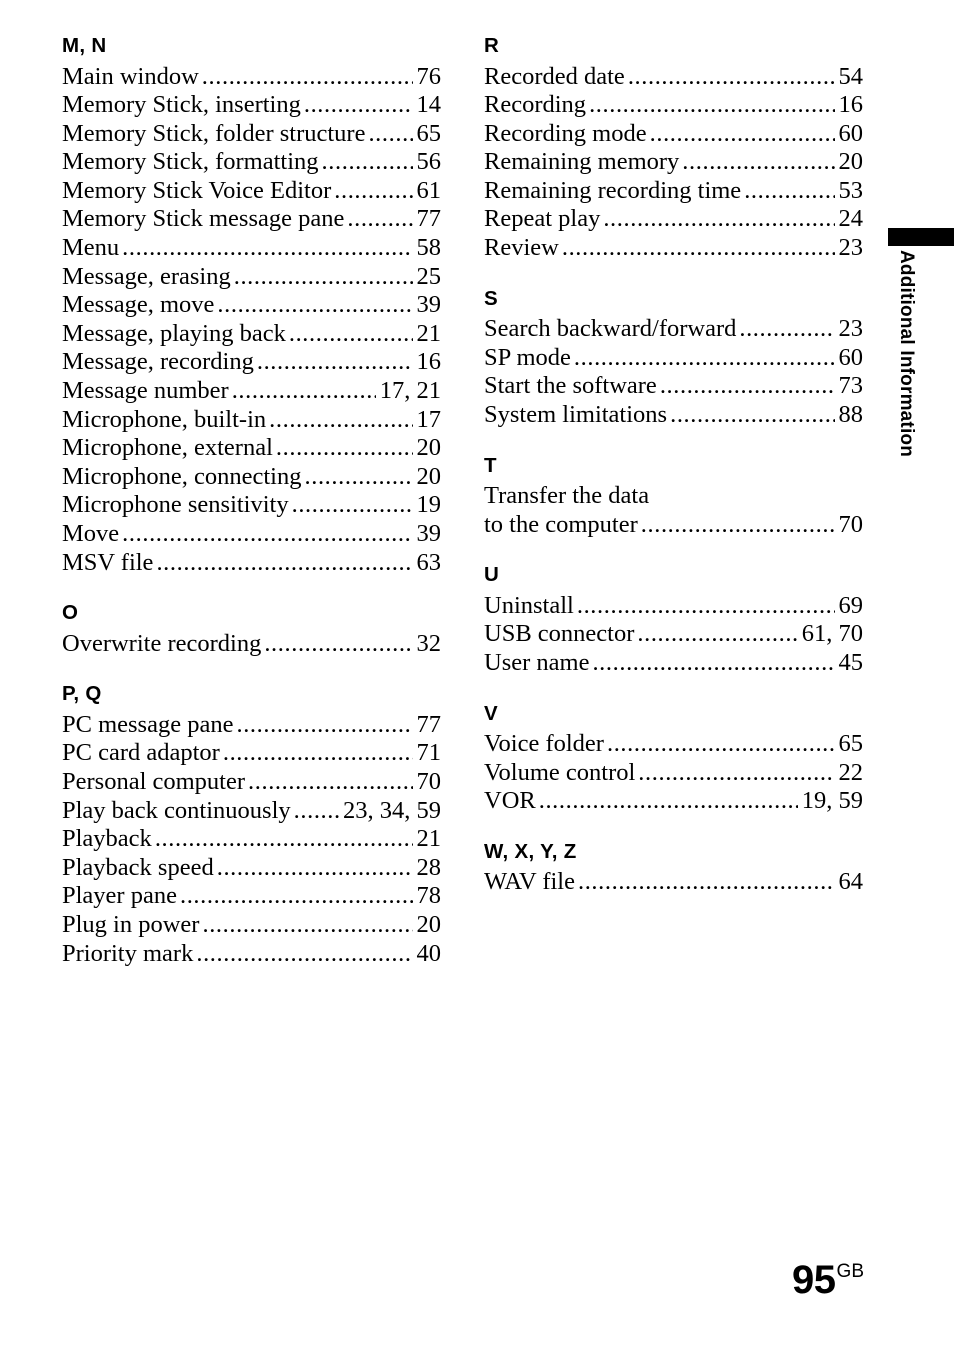  Describe the element at coordinates (851, 524) in the screenshot. I see `index-entry-page-number: 70` at that location.